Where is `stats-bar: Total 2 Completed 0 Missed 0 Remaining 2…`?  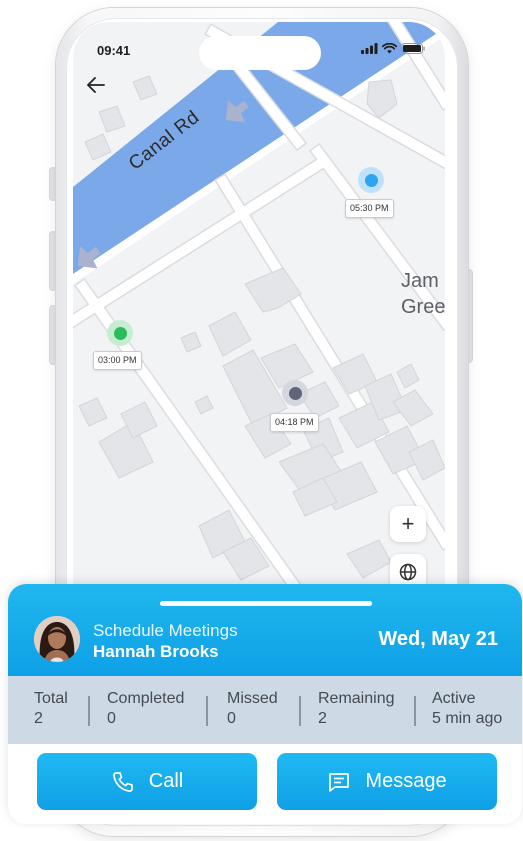
stats-bar: Total 2 Completed 0 Missed 0 Remaining 2… is located at coordinates (265, 710).